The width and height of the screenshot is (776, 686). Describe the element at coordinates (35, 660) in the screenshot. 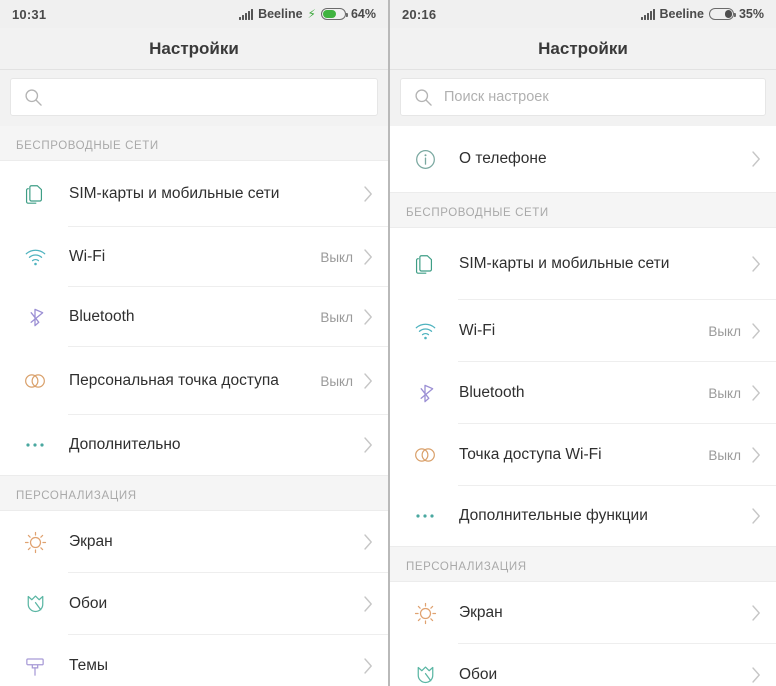

I see `themes-brush-icon` at that location.